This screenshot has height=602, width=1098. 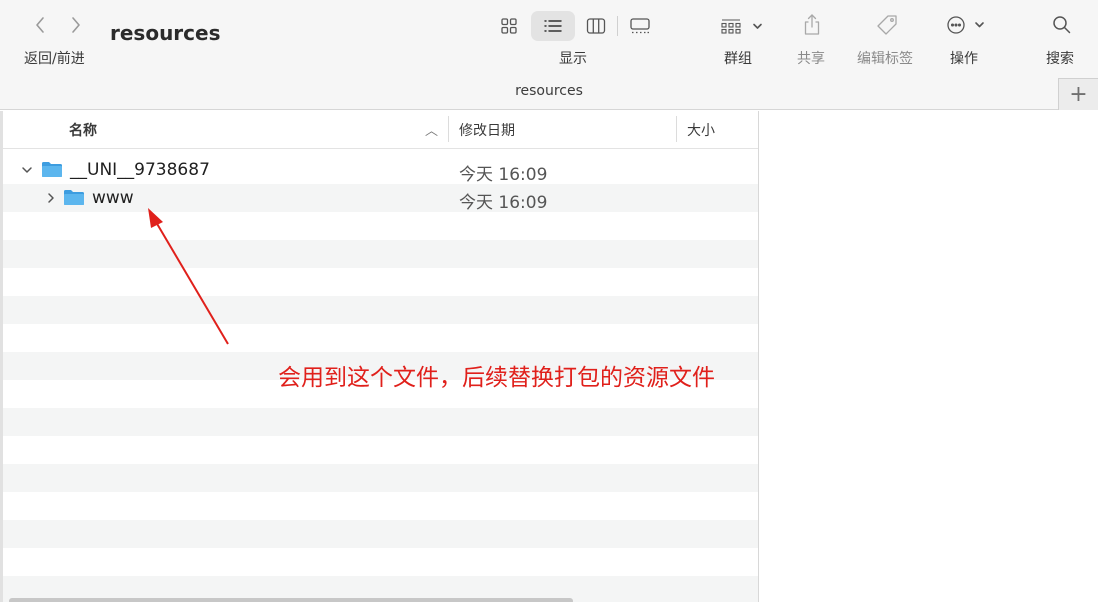 What do you see at coordinates (188, 276) in the screenshot?
I see `annotation-arrow` at bounding box center [188, 276].